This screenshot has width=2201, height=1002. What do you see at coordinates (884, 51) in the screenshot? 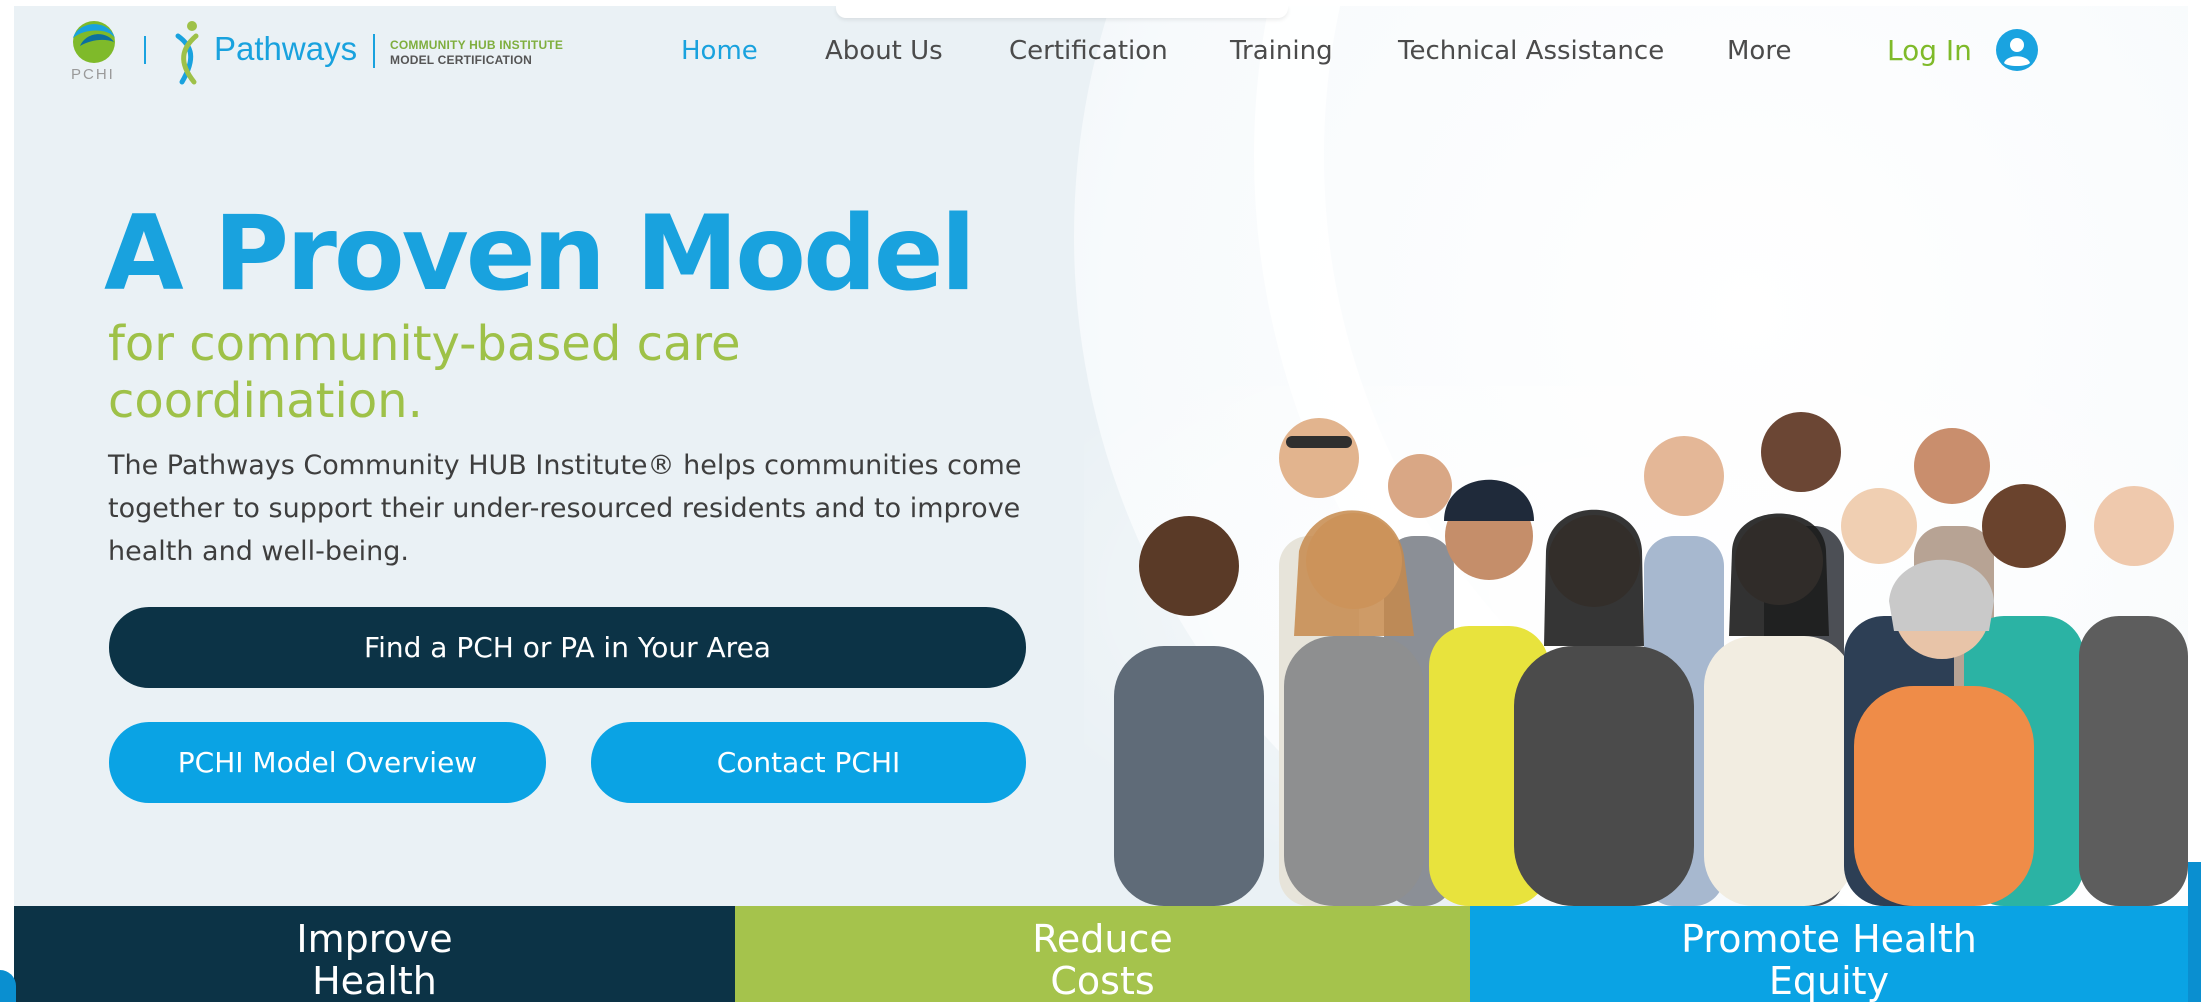
I see `nav-about-us: About Us` at bounding box center [884, 51].